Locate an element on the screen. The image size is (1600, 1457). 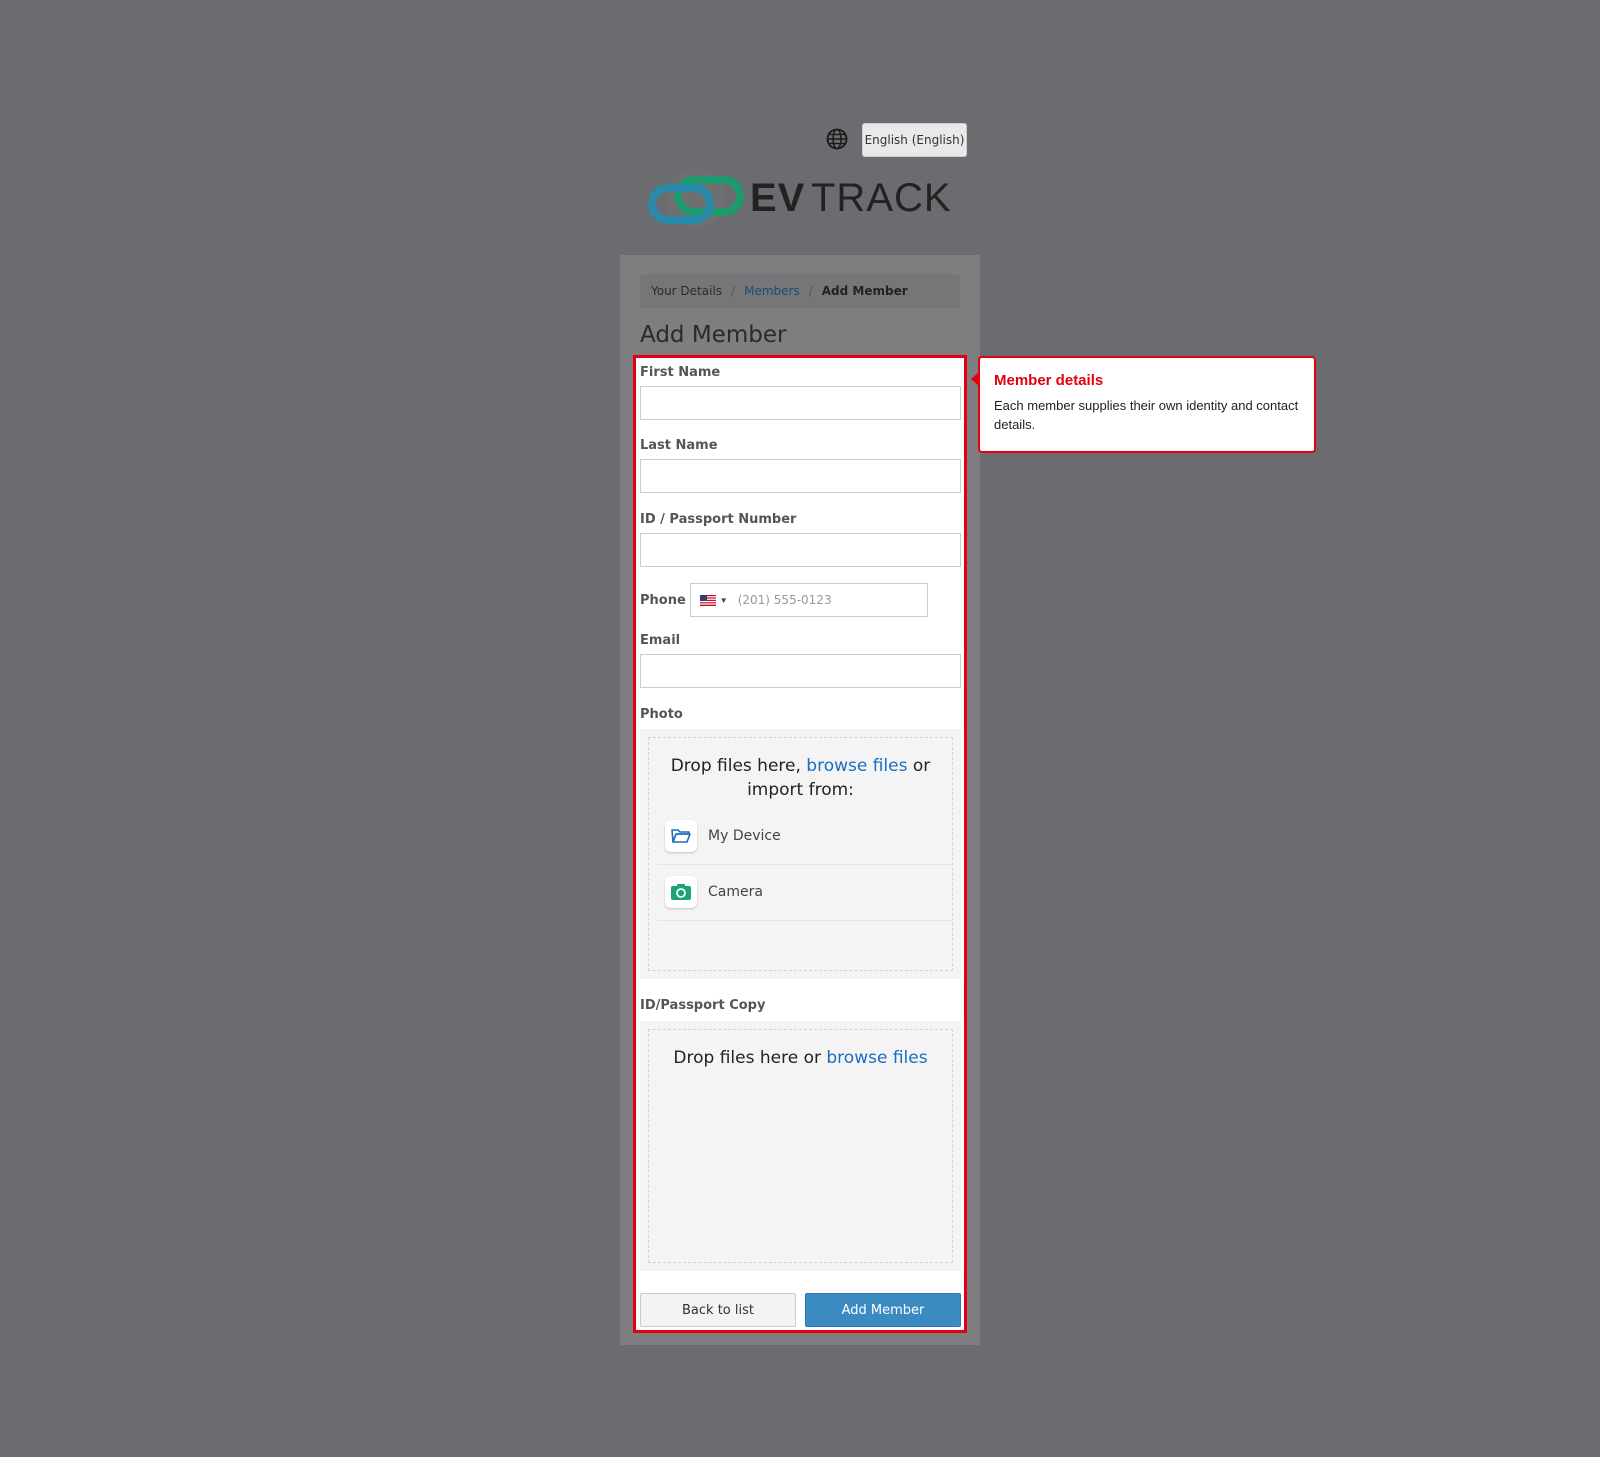
phone-input: ▼ (201) 555-0123 is located at coordinates (808, 600).